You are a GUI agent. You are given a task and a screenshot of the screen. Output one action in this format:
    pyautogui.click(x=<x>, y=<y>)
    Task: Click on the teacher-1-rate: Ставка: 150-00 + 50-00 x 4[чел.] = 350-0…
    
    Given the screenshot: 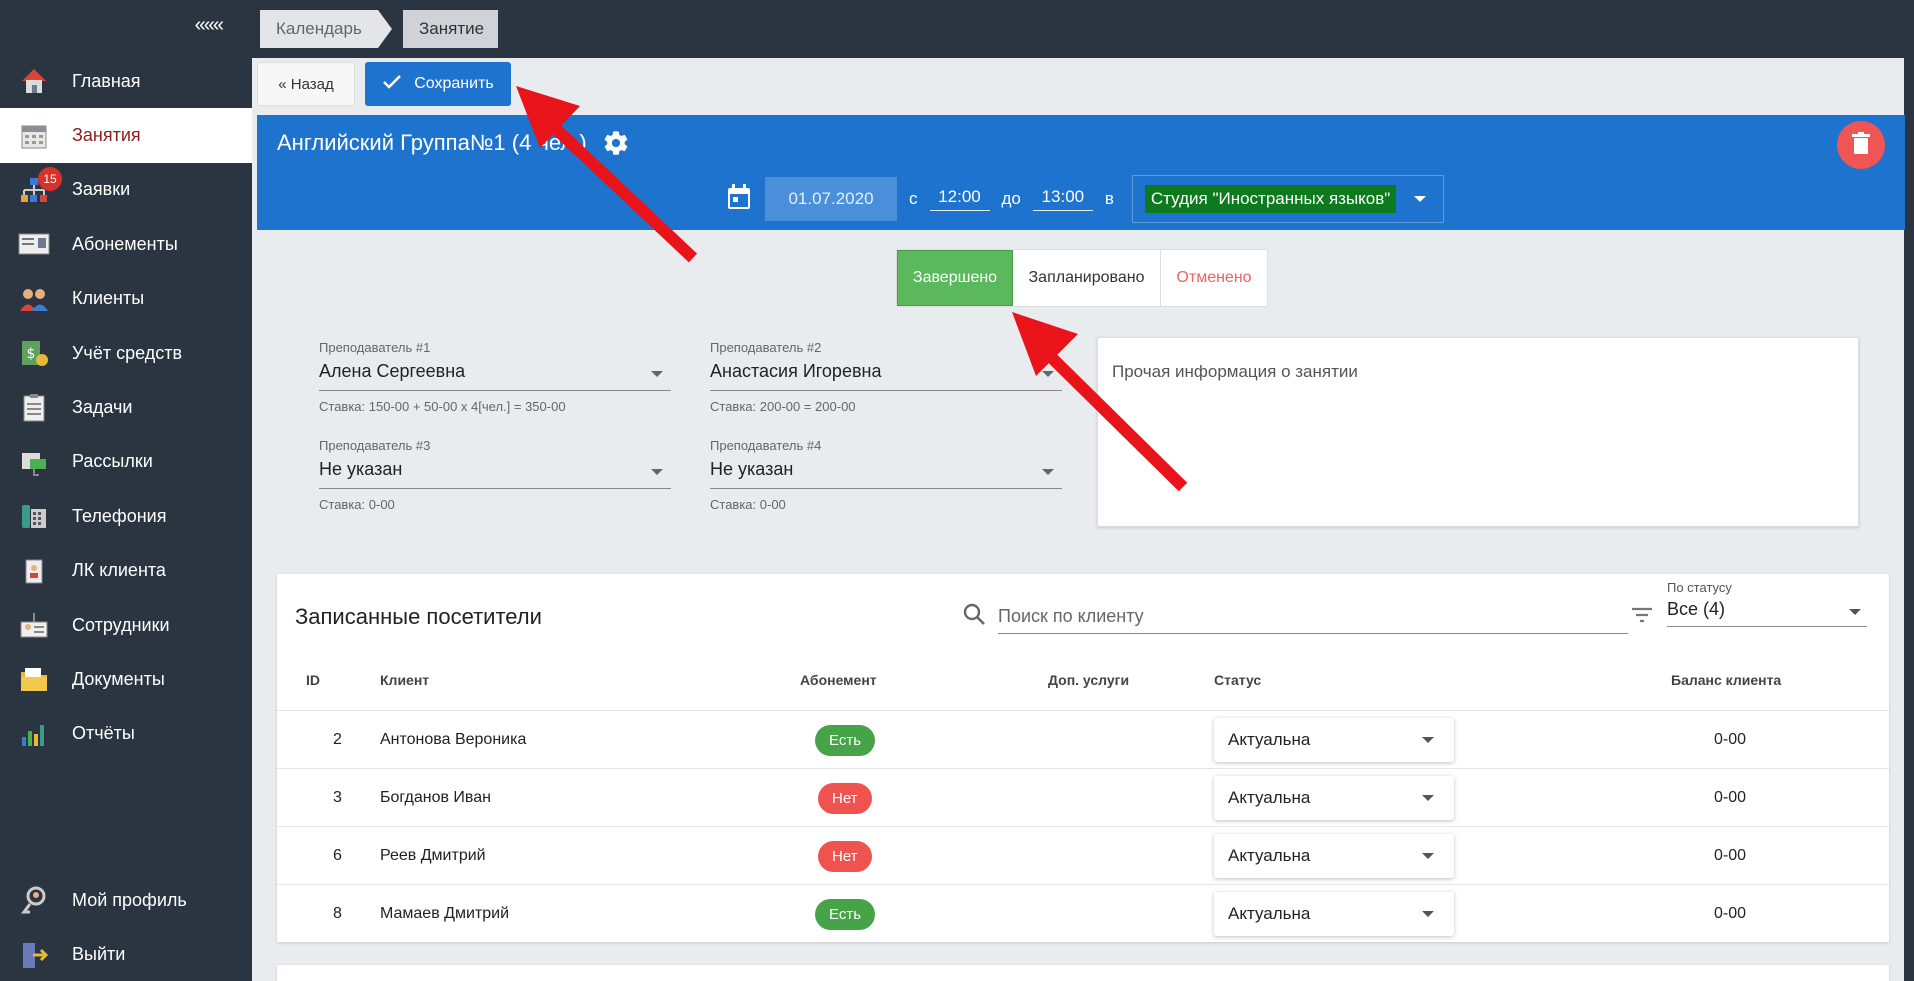 What is the action you would take?
    pyautogui.click(x=442, y=406)
    